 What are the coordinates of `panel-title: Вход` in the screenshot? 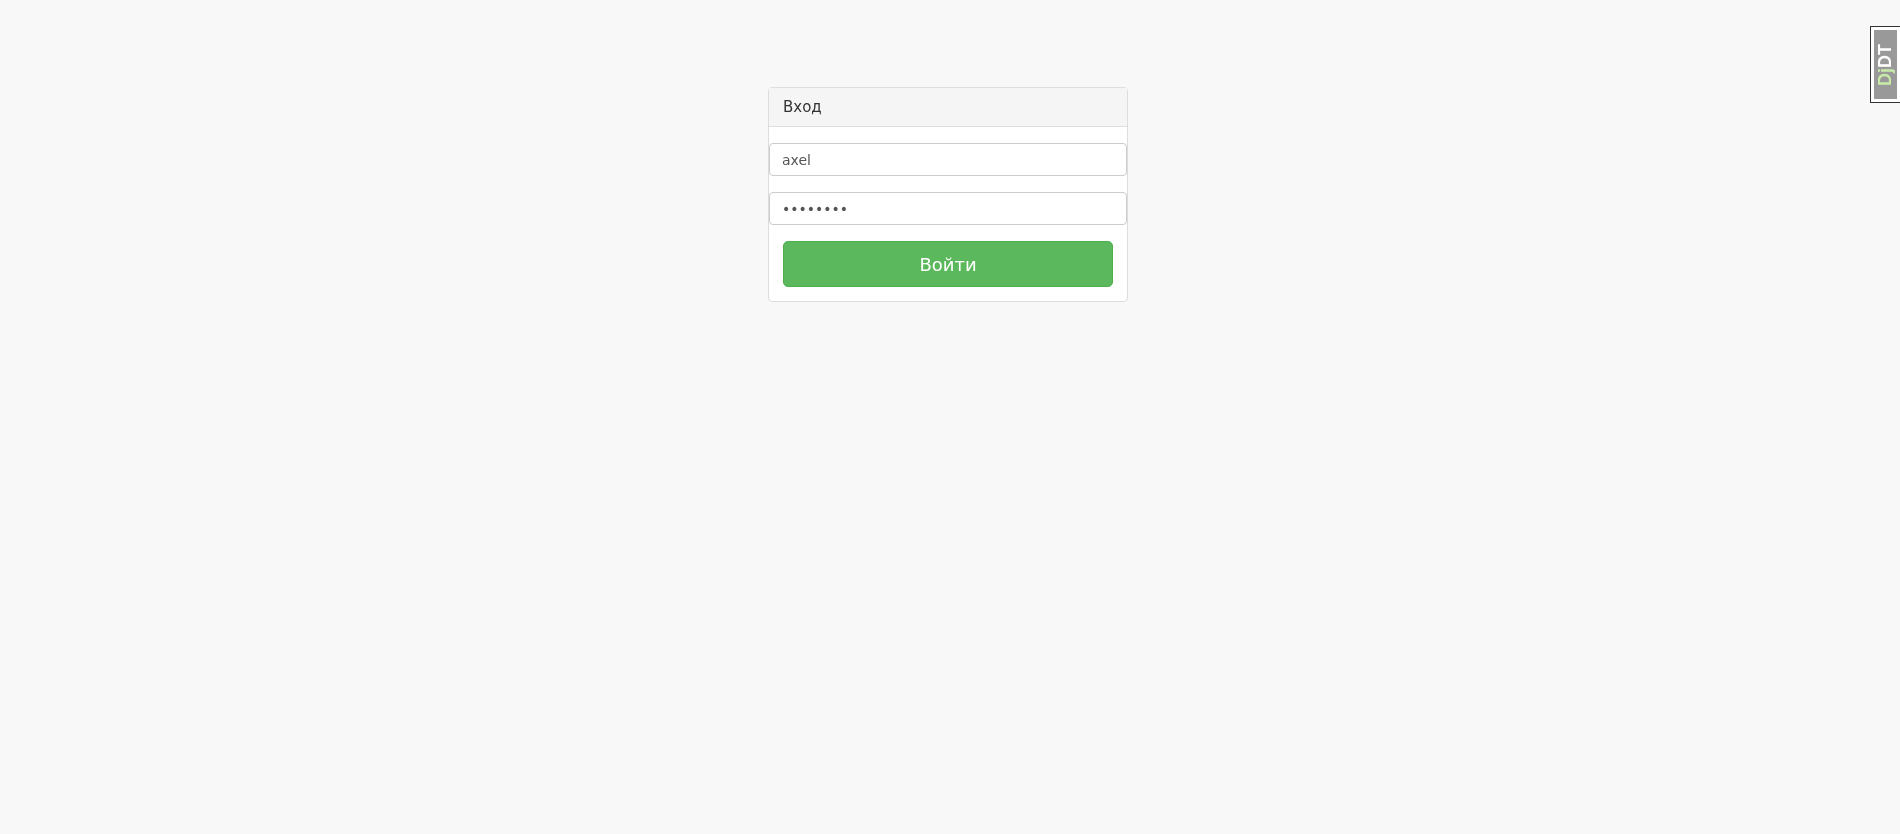 It's located at (802, 107).